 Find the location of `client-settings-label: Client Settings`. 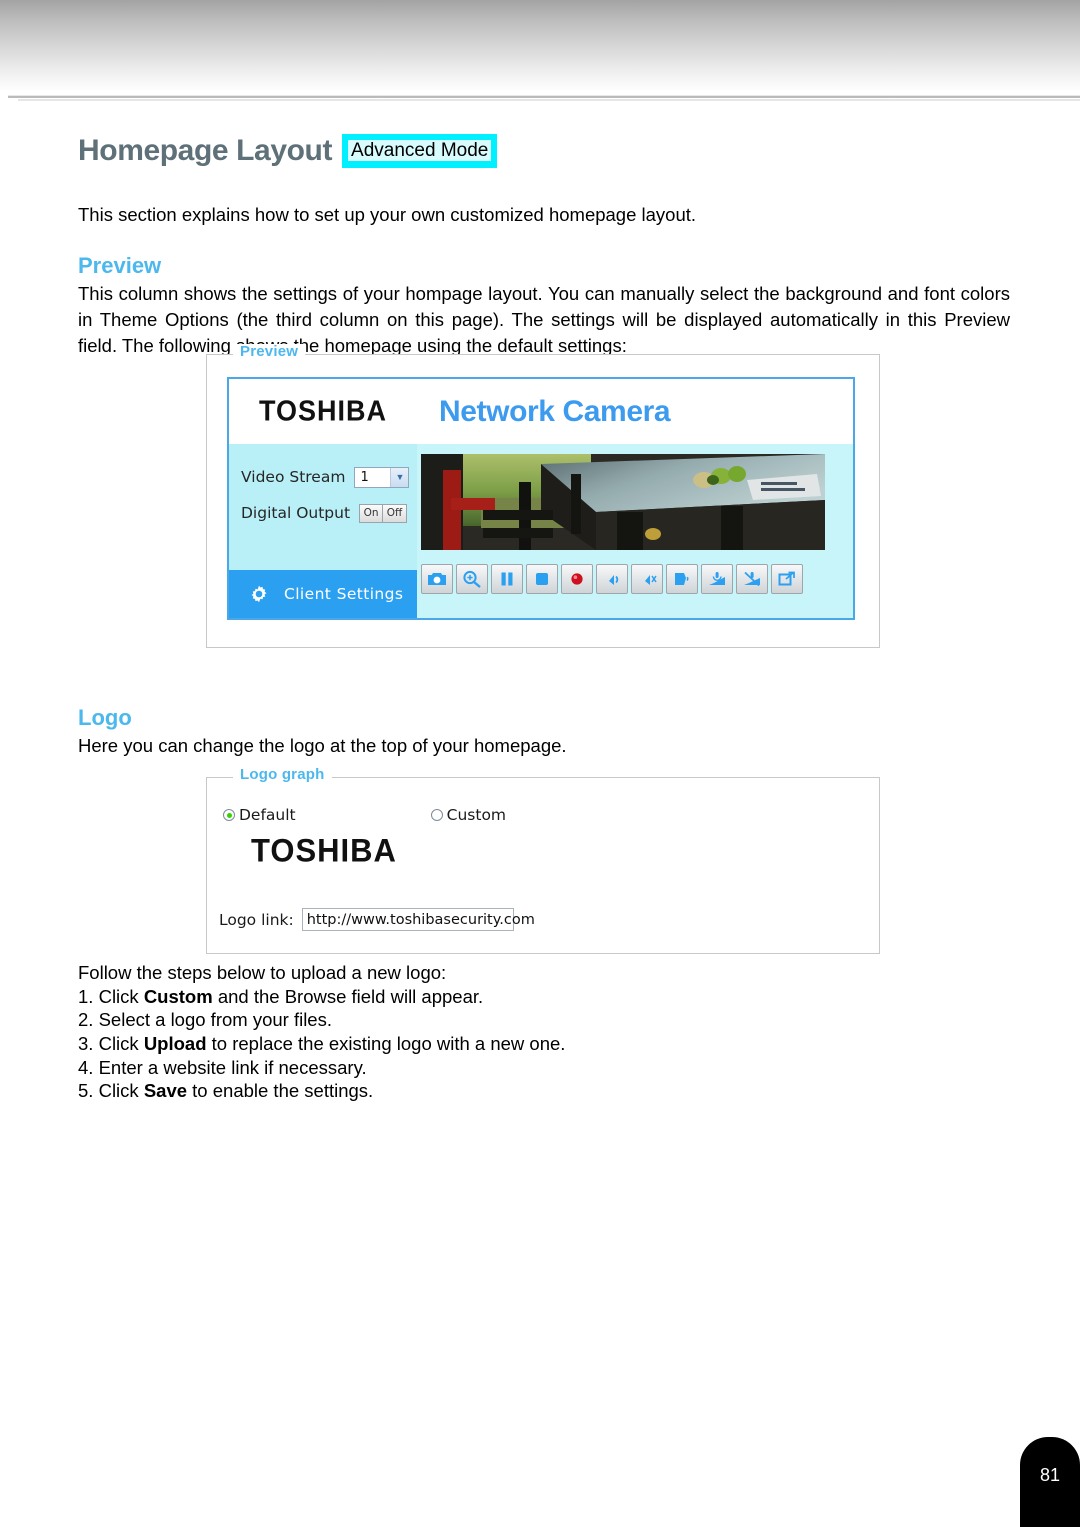

client-settings-label: Client Settings is located at coordinates (344, 594).